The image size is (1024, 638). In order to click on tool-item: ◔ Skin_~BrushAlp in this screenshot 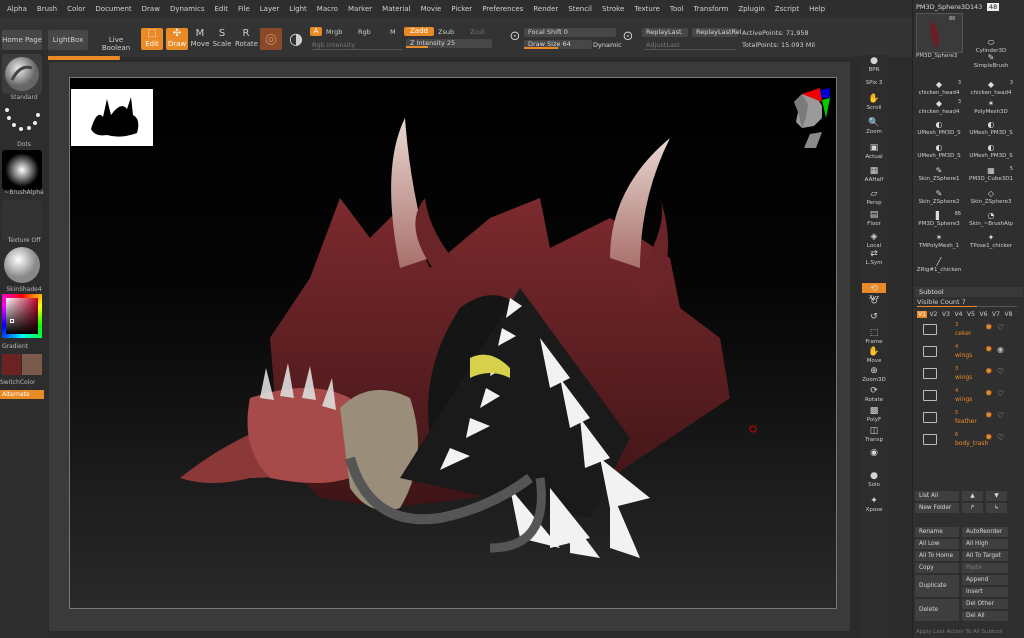, I will do `click(991, 219)`.